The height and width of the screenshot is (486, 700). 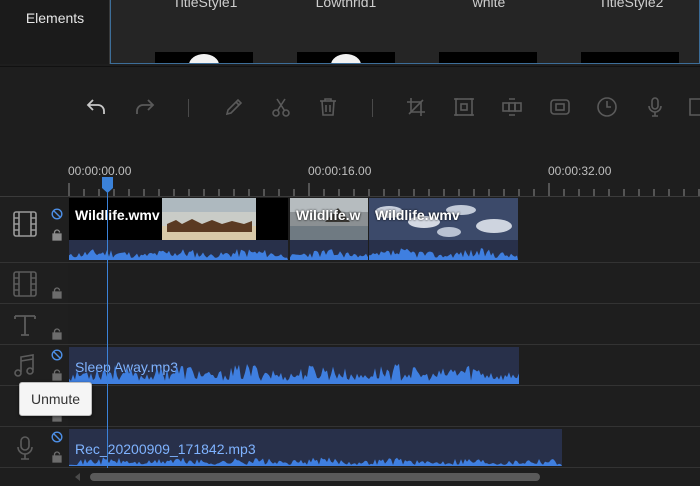 I want to click on scroll-left-icon, so click(x=78, y=477).